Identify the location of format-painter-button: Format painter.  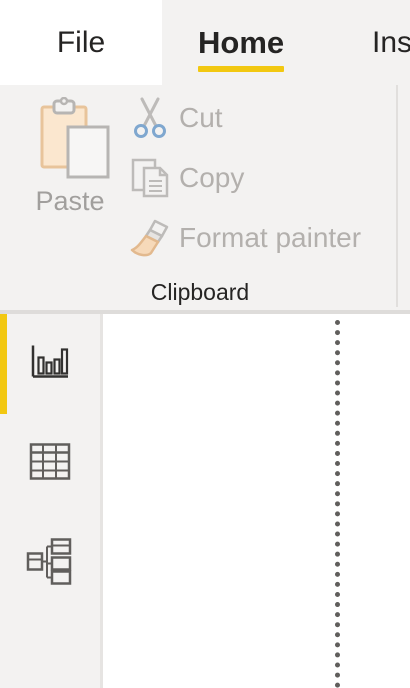
(244, 238).